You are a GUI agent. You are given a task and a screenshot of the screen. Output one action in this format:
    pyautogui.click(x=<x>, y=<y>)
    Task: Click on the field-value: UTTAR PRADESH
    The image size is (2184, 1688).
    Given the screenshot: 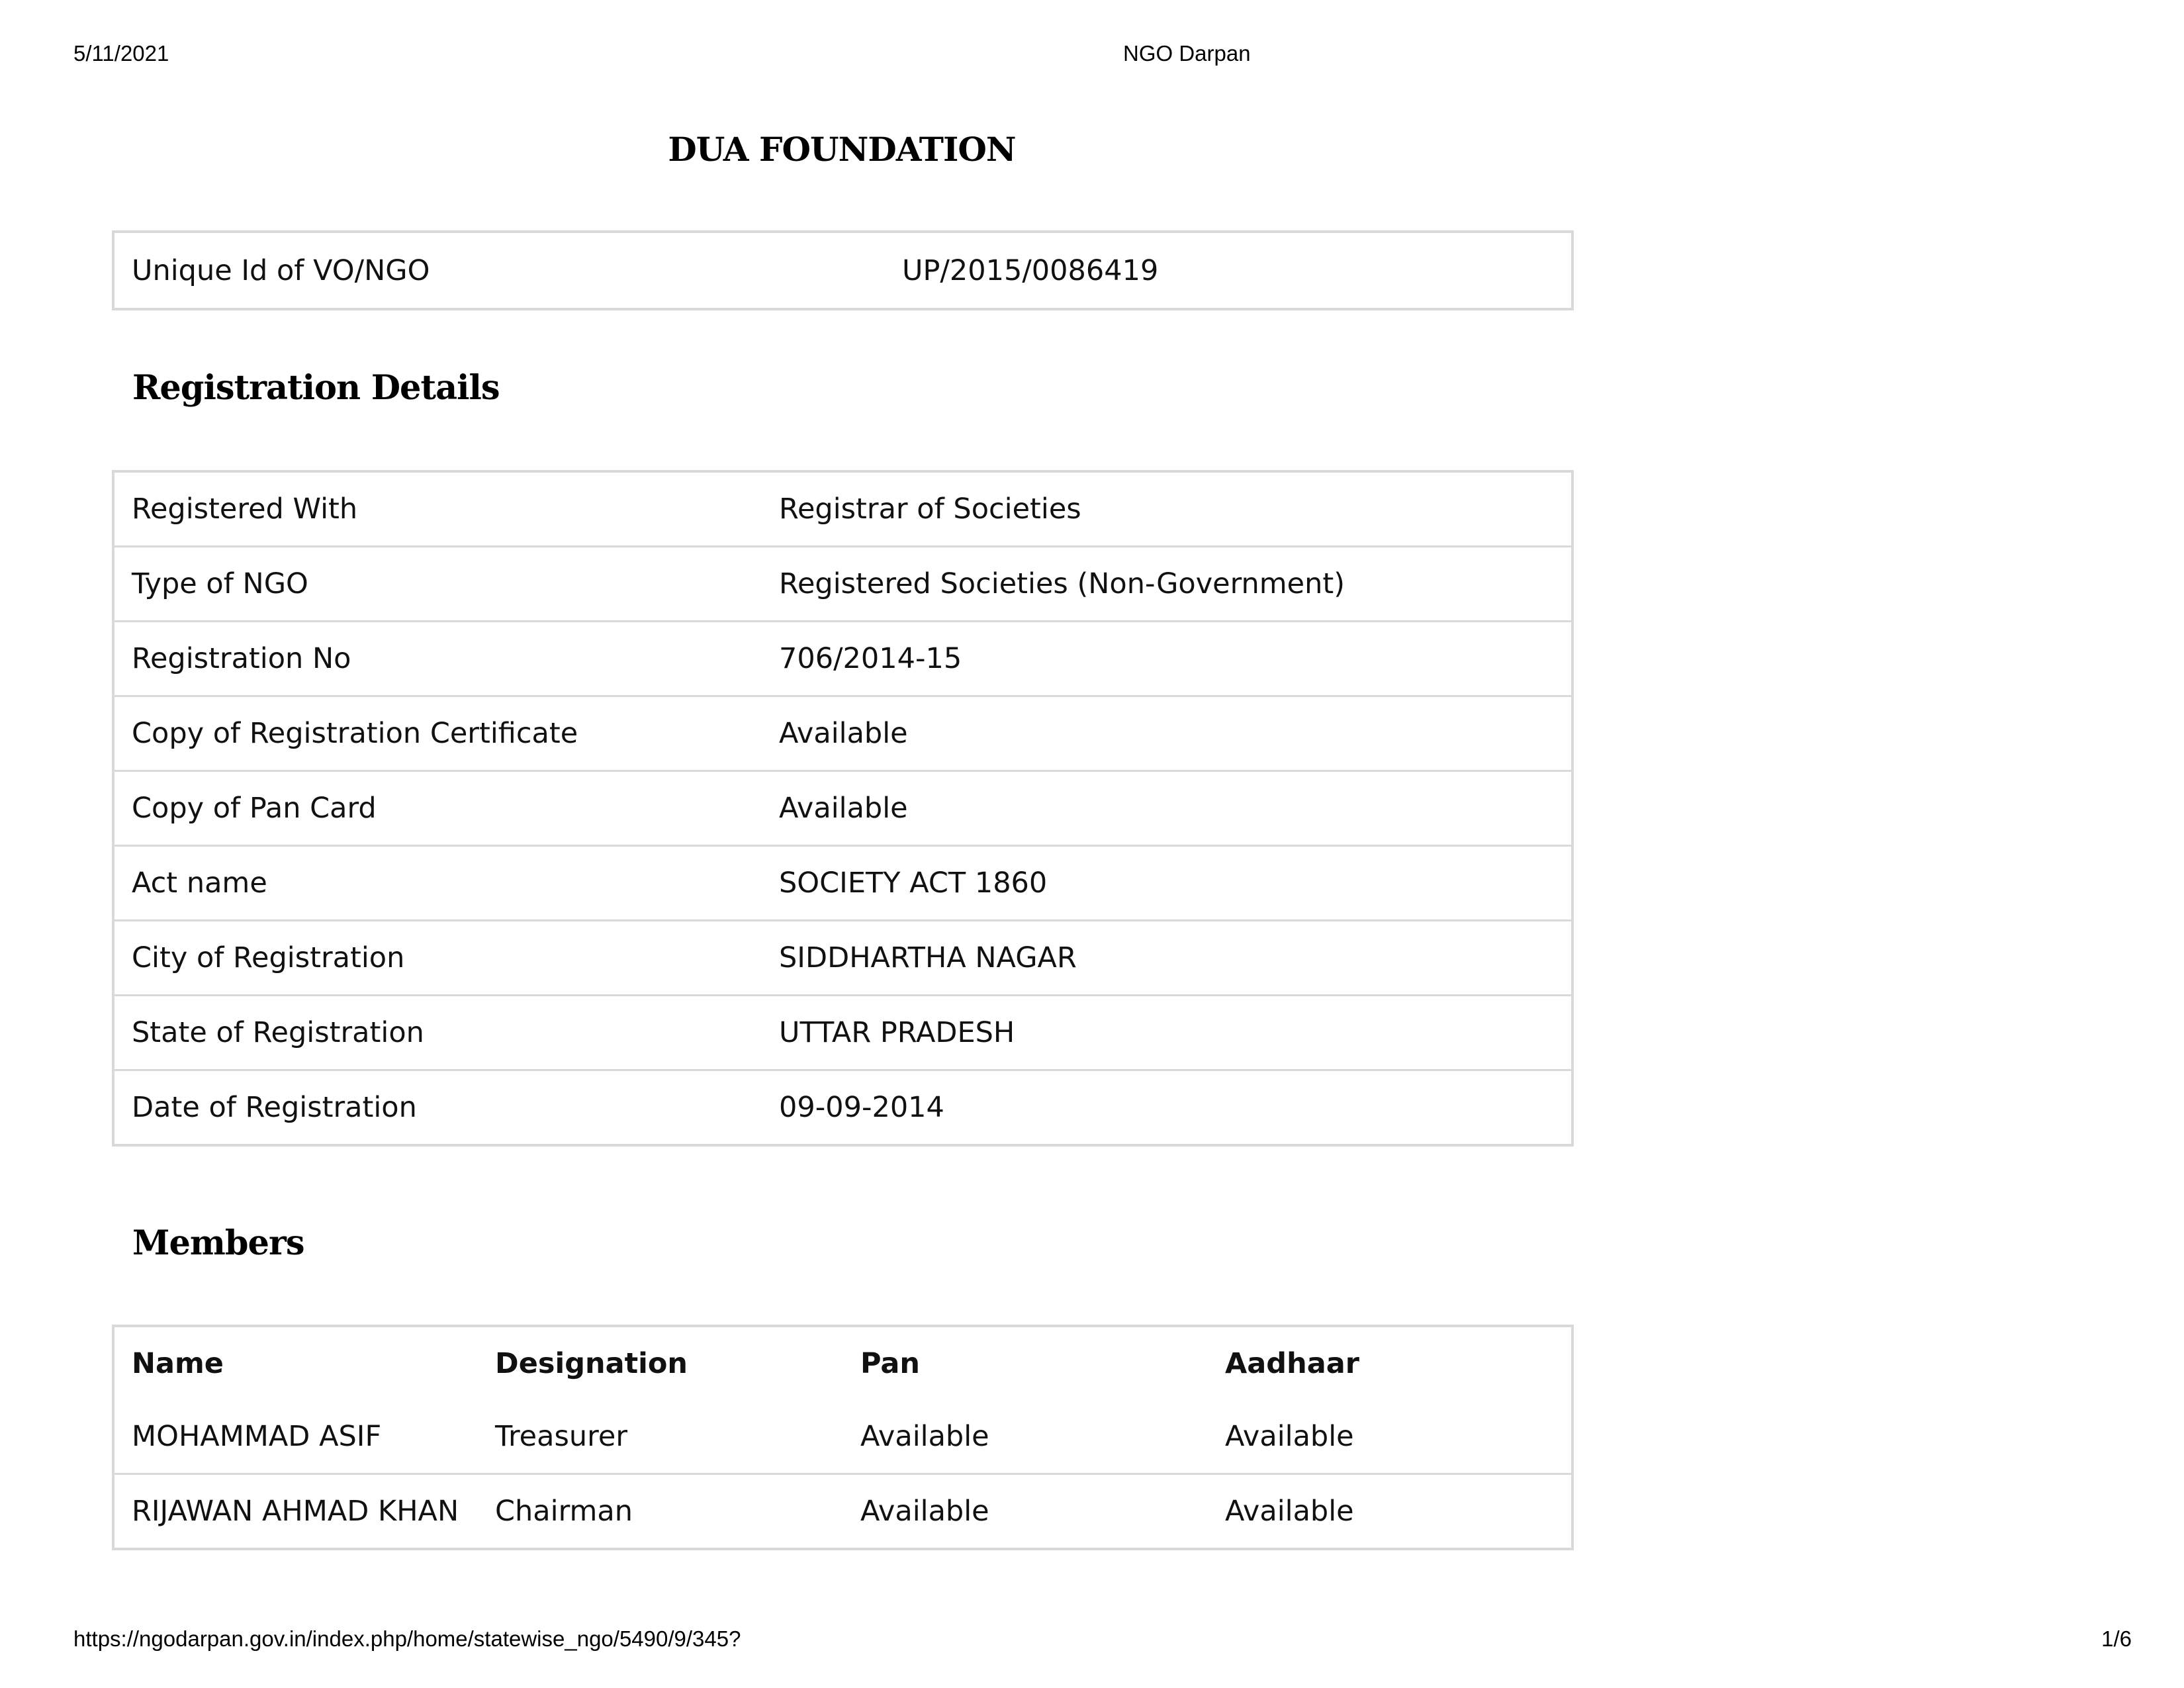 What is the action you would take?
    pyautogui.click(x=1167, y=1032)
    